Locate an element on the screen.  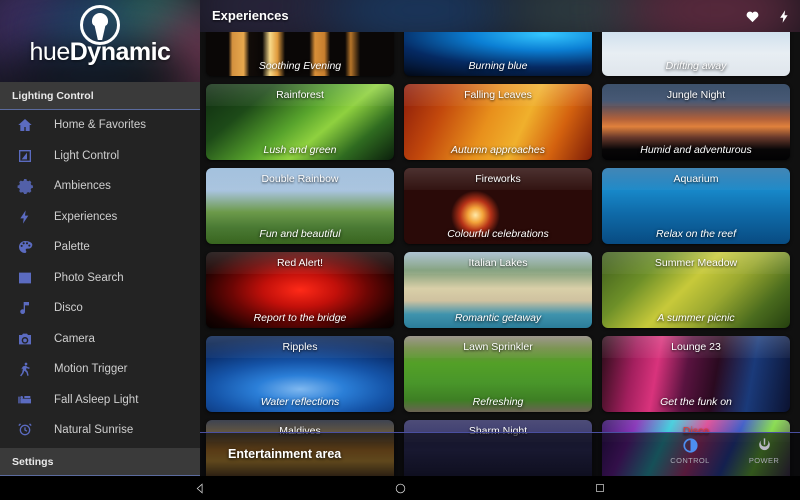
sidebar-item-palette: Palette is located at coordinates (100, 247).